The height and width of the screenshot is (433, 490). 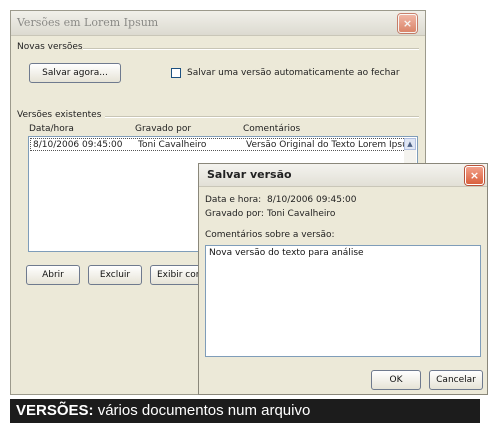 I want to click on date-label: Data e hora:, so click(x=233, y=200).